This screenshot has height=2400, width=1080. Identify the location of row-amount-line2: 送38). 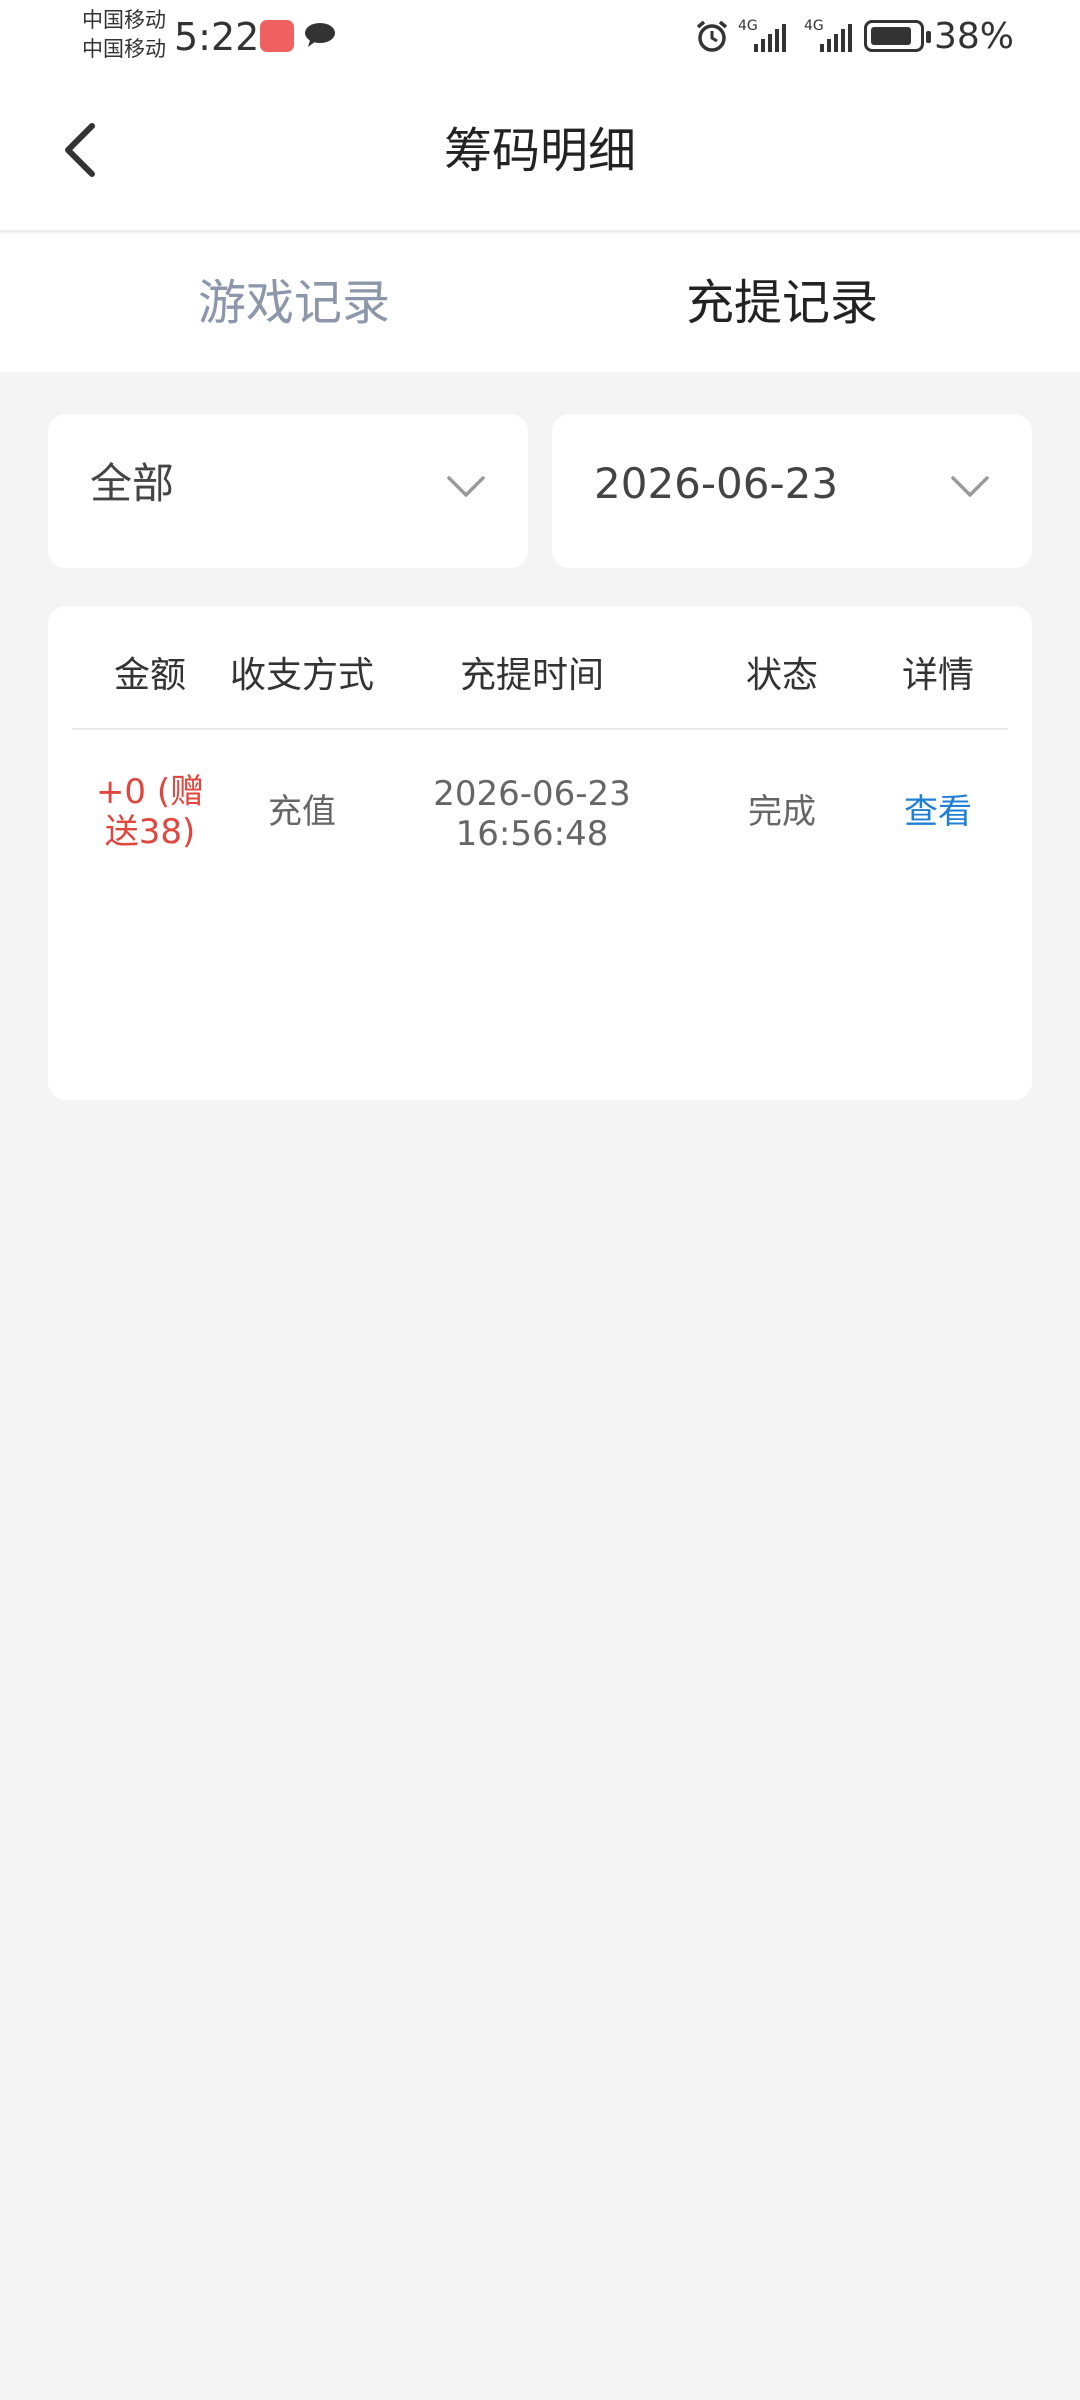
(150, 832).